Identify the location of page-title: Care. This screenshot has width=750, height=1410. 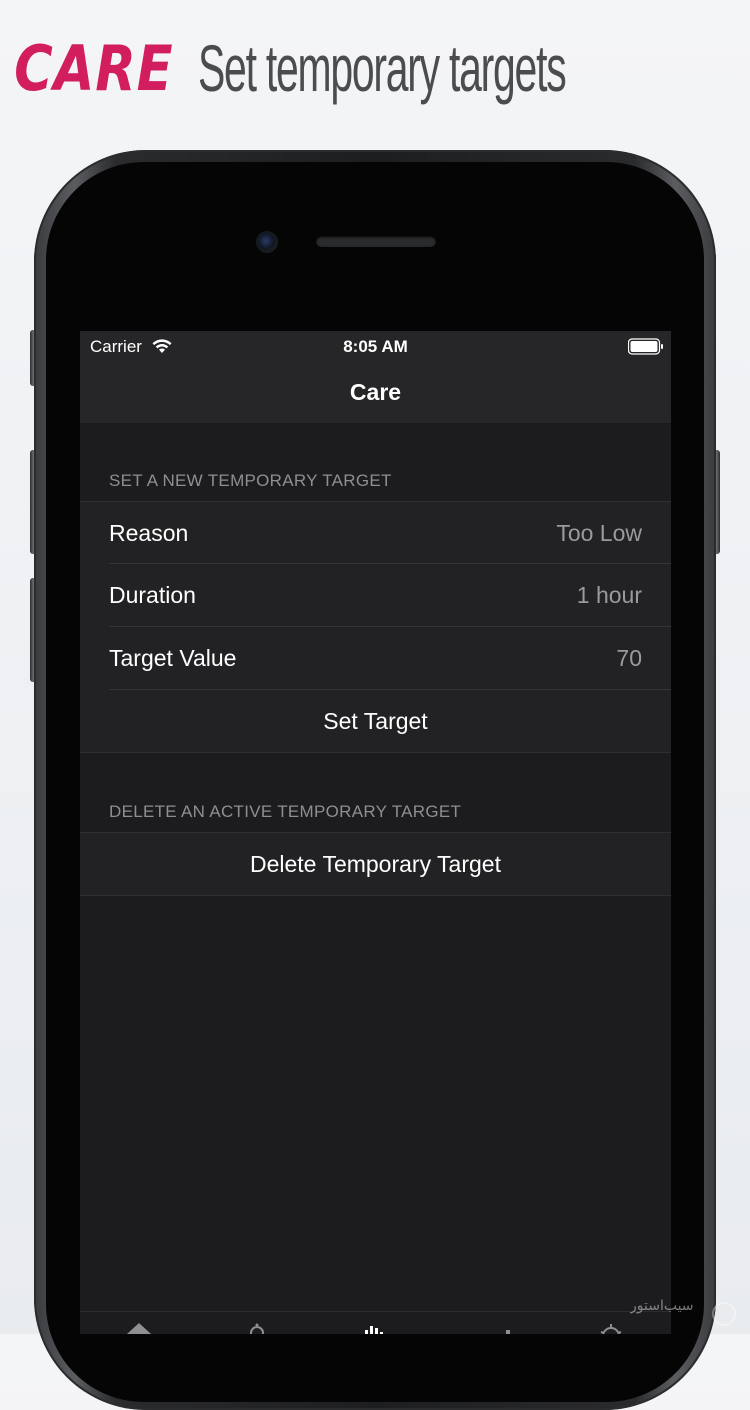
(375, 392).